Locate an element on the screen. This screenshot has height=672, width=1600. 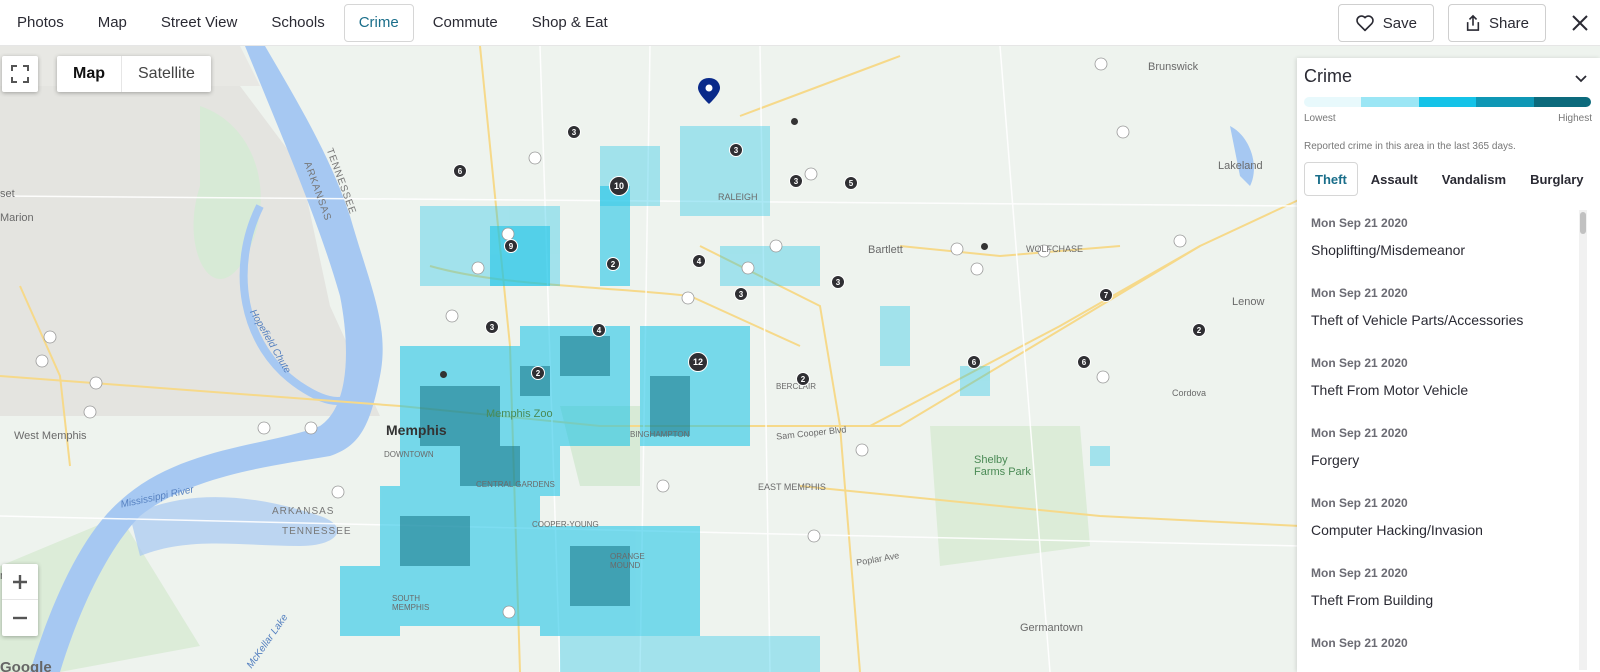
label-lakeland: Lakeland is located at coordinates (1240, 166).